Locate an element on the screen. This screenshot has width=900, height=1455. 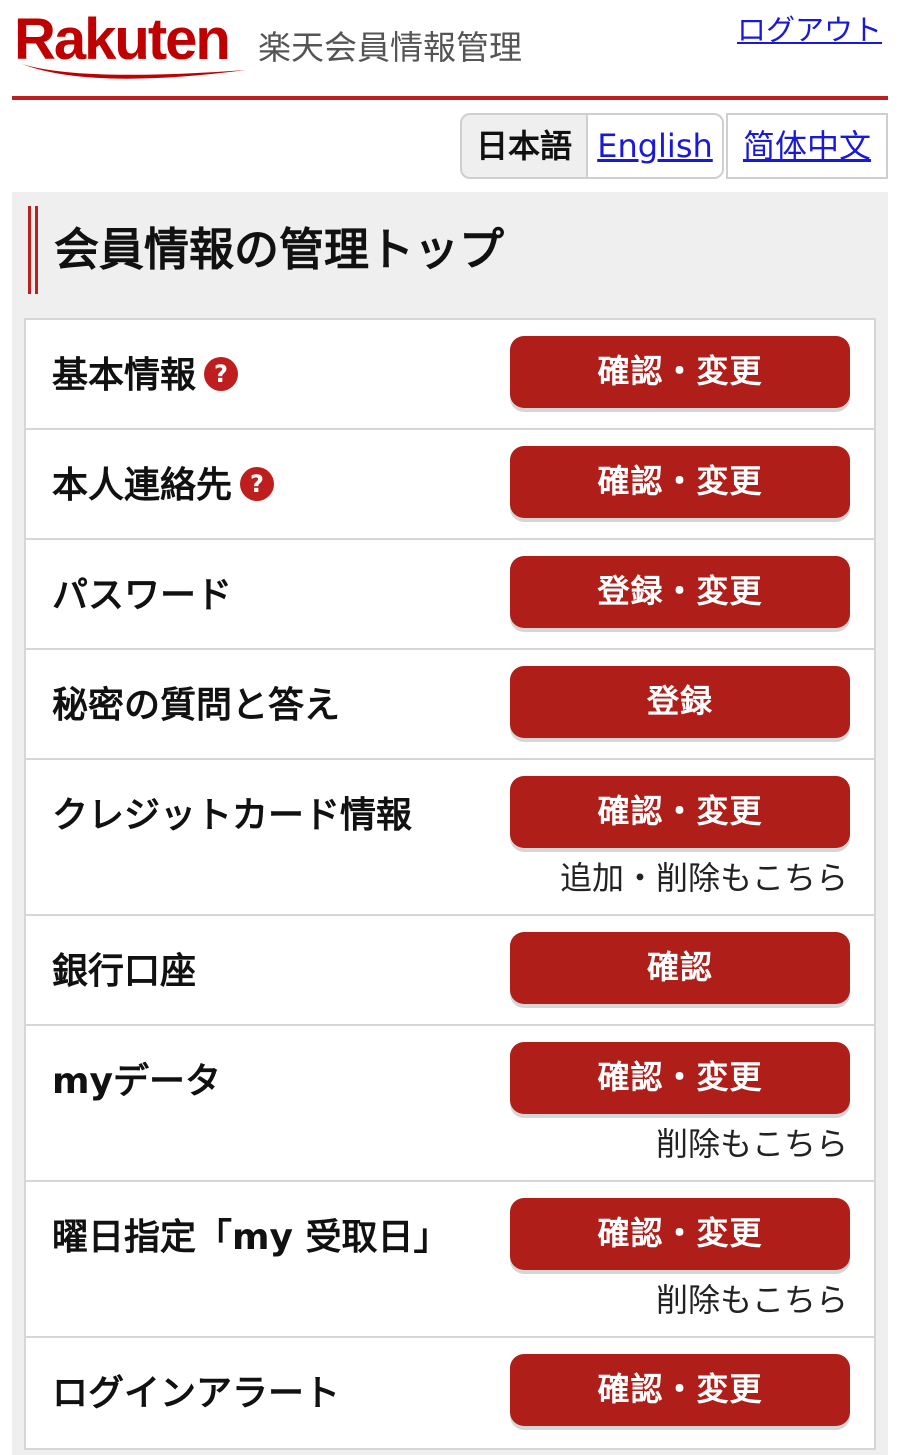
site-title: 楽天会員情報管理 is located at coordinates (390, 47).